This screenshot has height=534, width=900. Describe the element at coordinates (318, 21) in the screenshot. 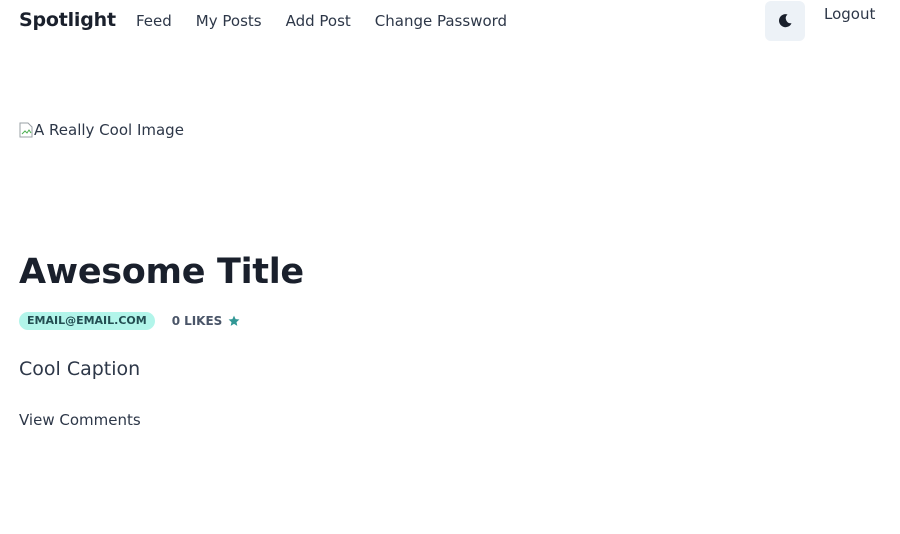

I see `nav-link-add-post: Add Post` at that location.